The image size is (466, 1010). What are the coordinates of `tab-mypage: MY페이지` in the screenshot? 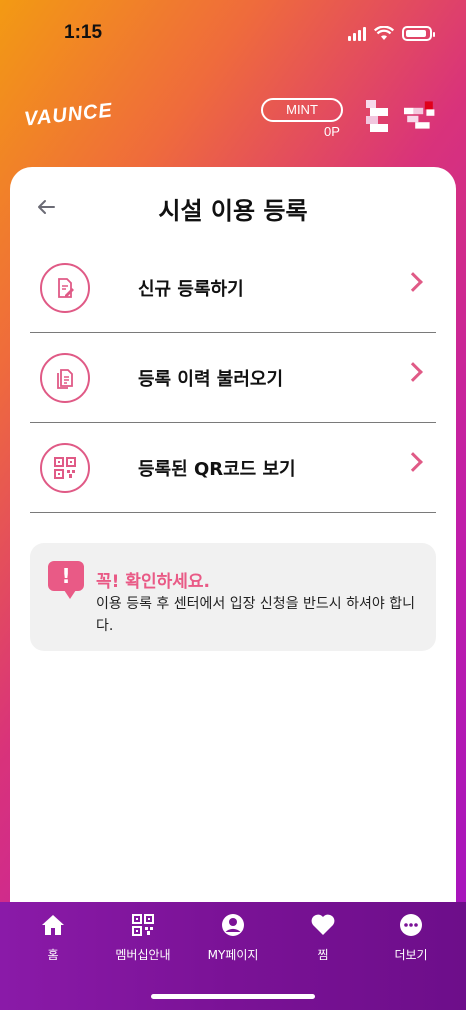 It's located at (233, 937).